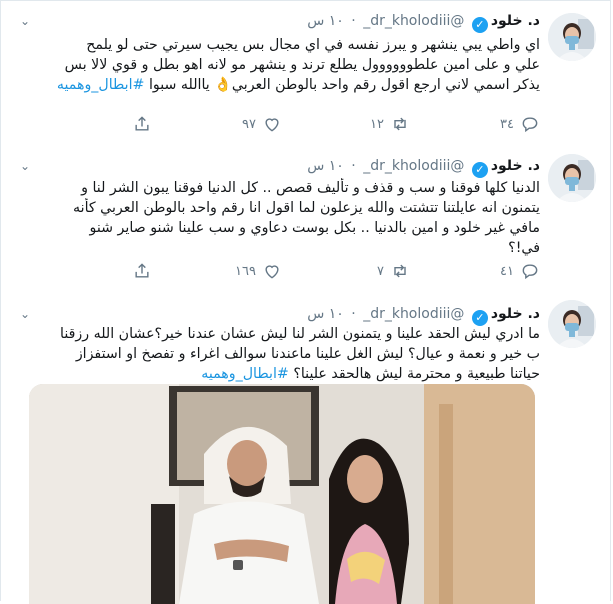 This screenshot has height=604, width=613. I want to click on tweet-actions: ٣٤ ١٢ ٩٧, so click(320, 124).